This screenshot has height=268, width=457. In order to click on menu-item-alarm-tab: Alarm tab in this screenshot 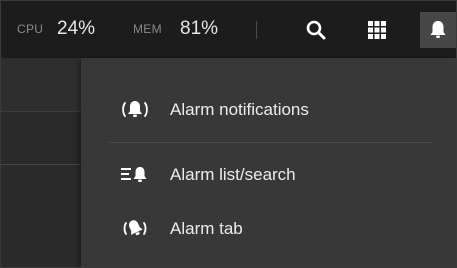, I will do `click(268, 229)`.